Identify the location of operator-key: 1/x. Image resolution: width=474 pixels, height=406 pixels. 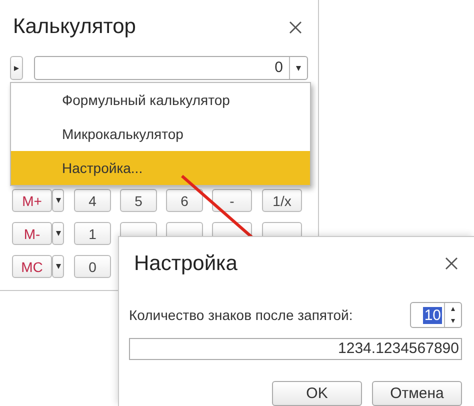
(282, 200).